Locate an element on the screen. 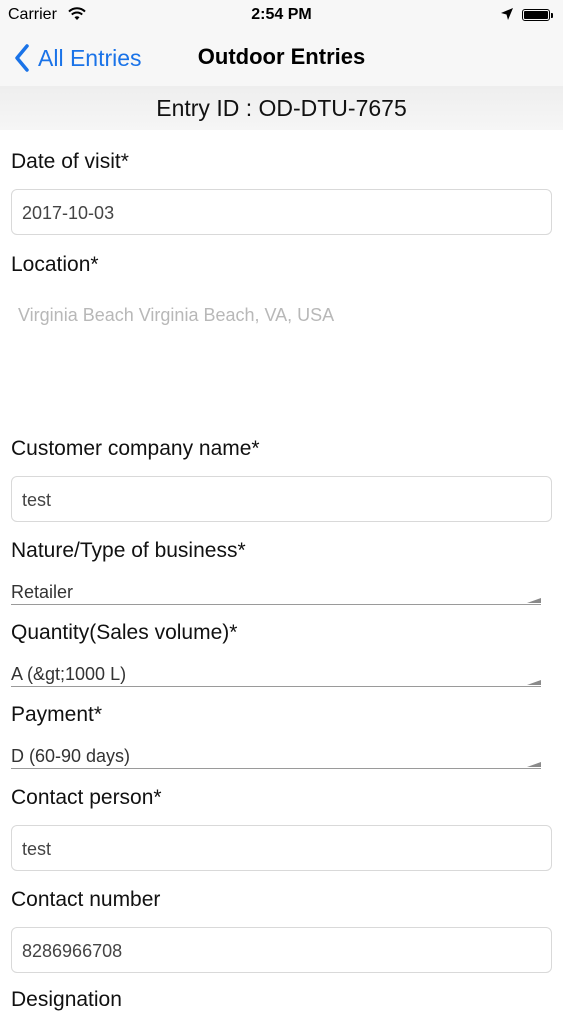 Image resolution: width=563 pixels, height=1012 pixels. contact-number-input: 8286966708 is located at coordinates (281, 950).